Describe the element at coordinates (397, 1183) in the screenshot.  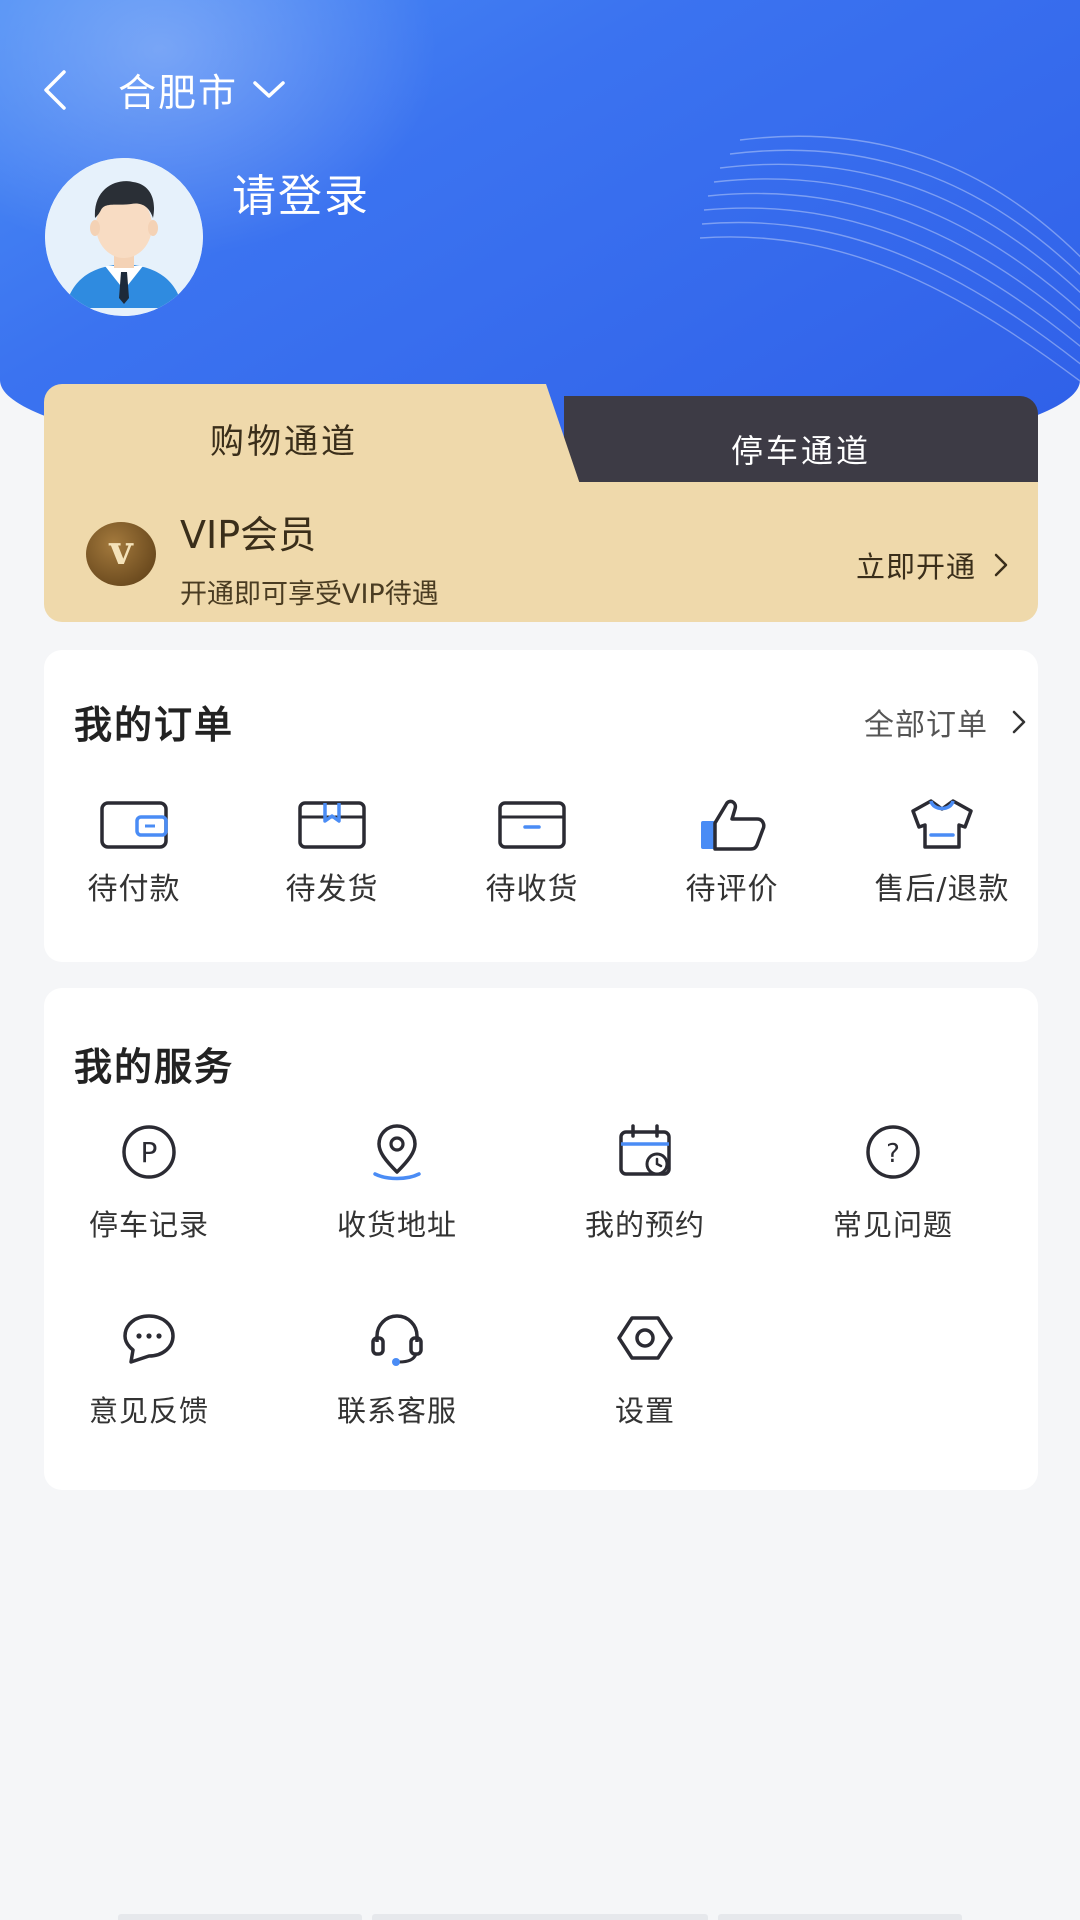
I see `service-shipping-address: 收货地址` at that location.